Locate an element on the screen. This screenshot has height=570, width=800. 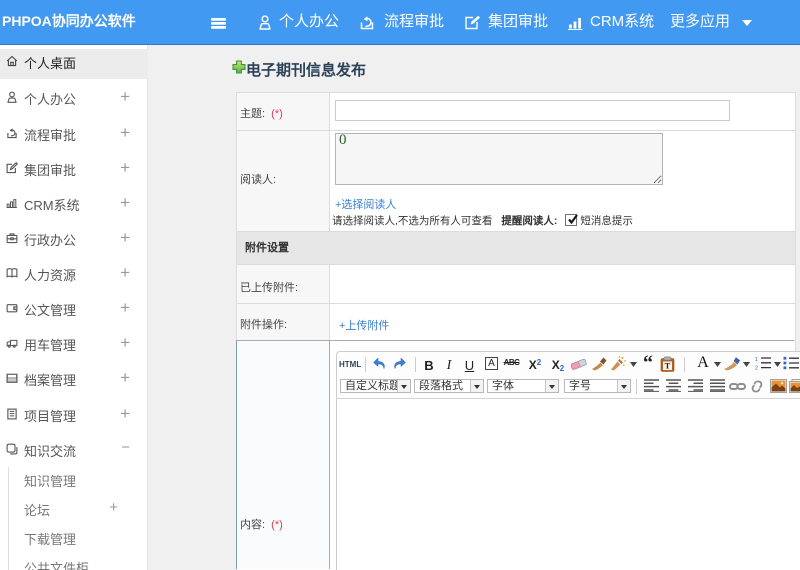
svg-text: 1 is located at coordinates (756, 360).